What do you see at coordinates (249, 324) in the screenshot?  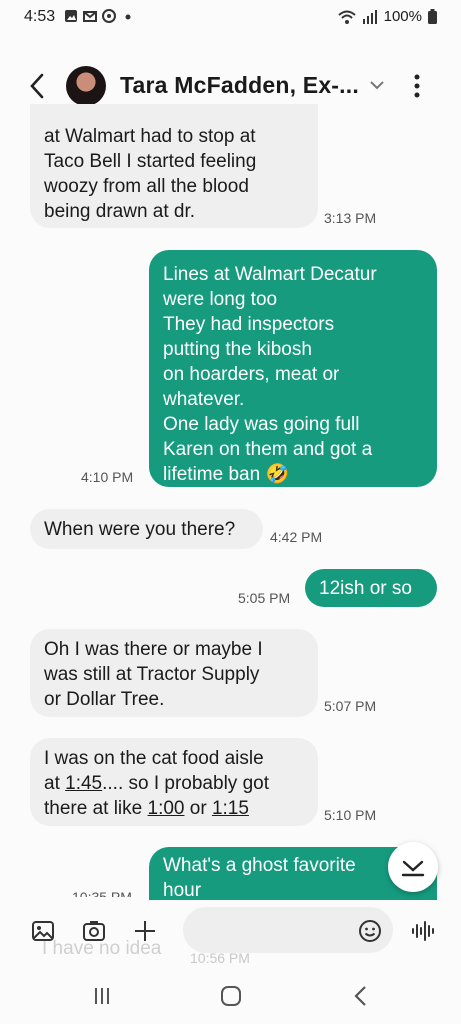 I see `message-line: They had inspectors` at bounding box center [249, 324].